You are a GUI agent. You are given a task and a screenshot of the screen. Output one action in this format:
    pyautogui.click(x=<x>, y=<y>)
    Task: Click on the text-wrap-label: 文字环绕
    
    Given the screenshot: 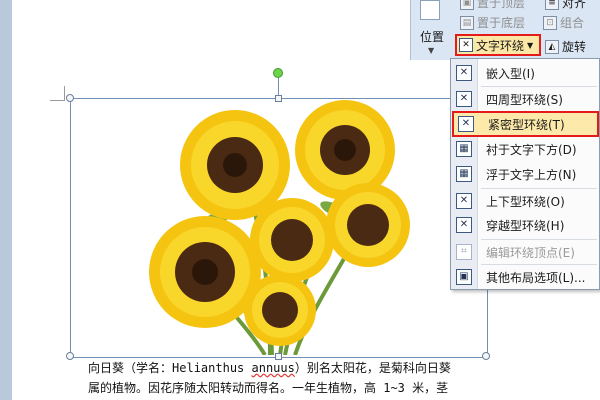 What is the action you would take?
    pyautogui.click(x=500, y=45)
    